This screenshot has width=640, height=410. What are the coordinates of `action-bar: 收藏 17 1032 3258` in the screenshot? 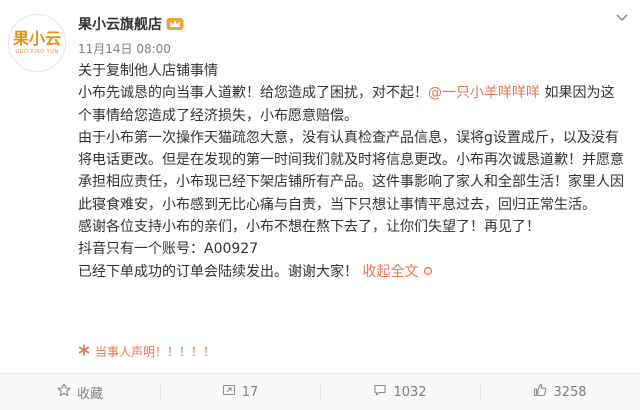 It's located at (320, 392).